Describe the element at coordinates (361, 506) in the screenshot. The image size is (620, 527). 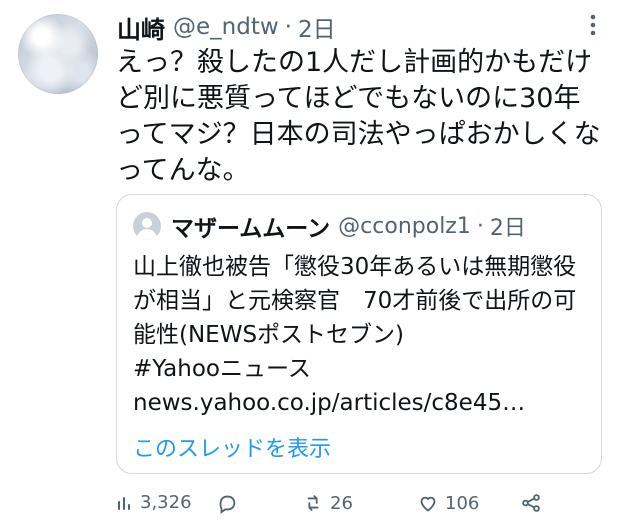
I see `tweet-actions: 3,326 26 106` at that location.